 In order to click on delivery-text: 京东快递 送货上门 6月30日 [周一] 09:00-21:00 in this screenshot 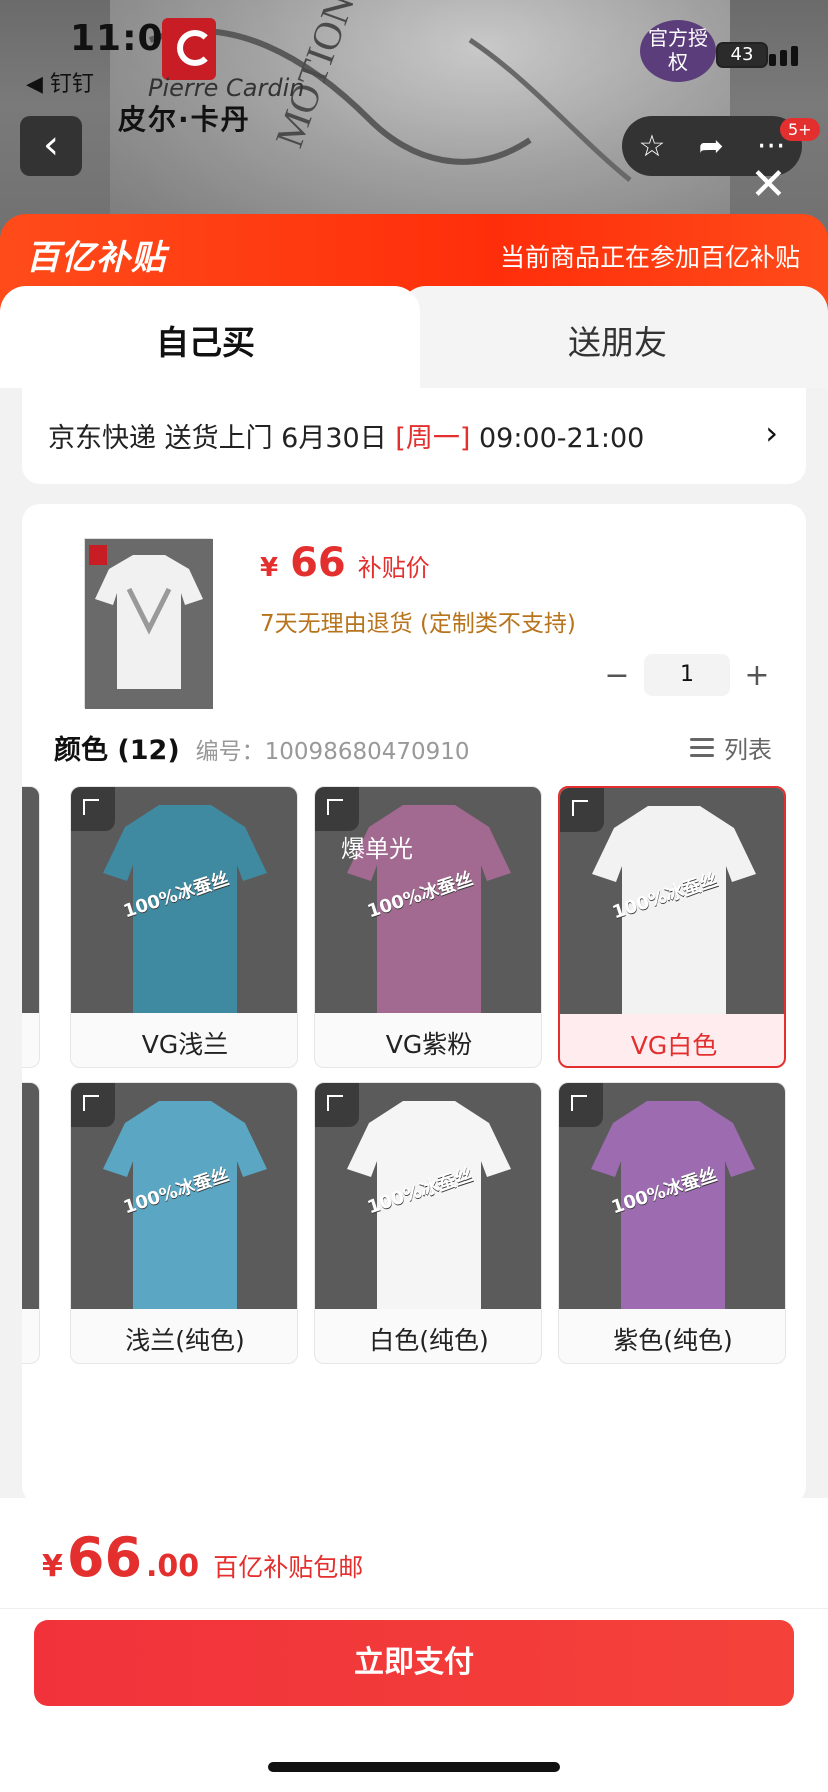, I will do `click(346, 435)`.